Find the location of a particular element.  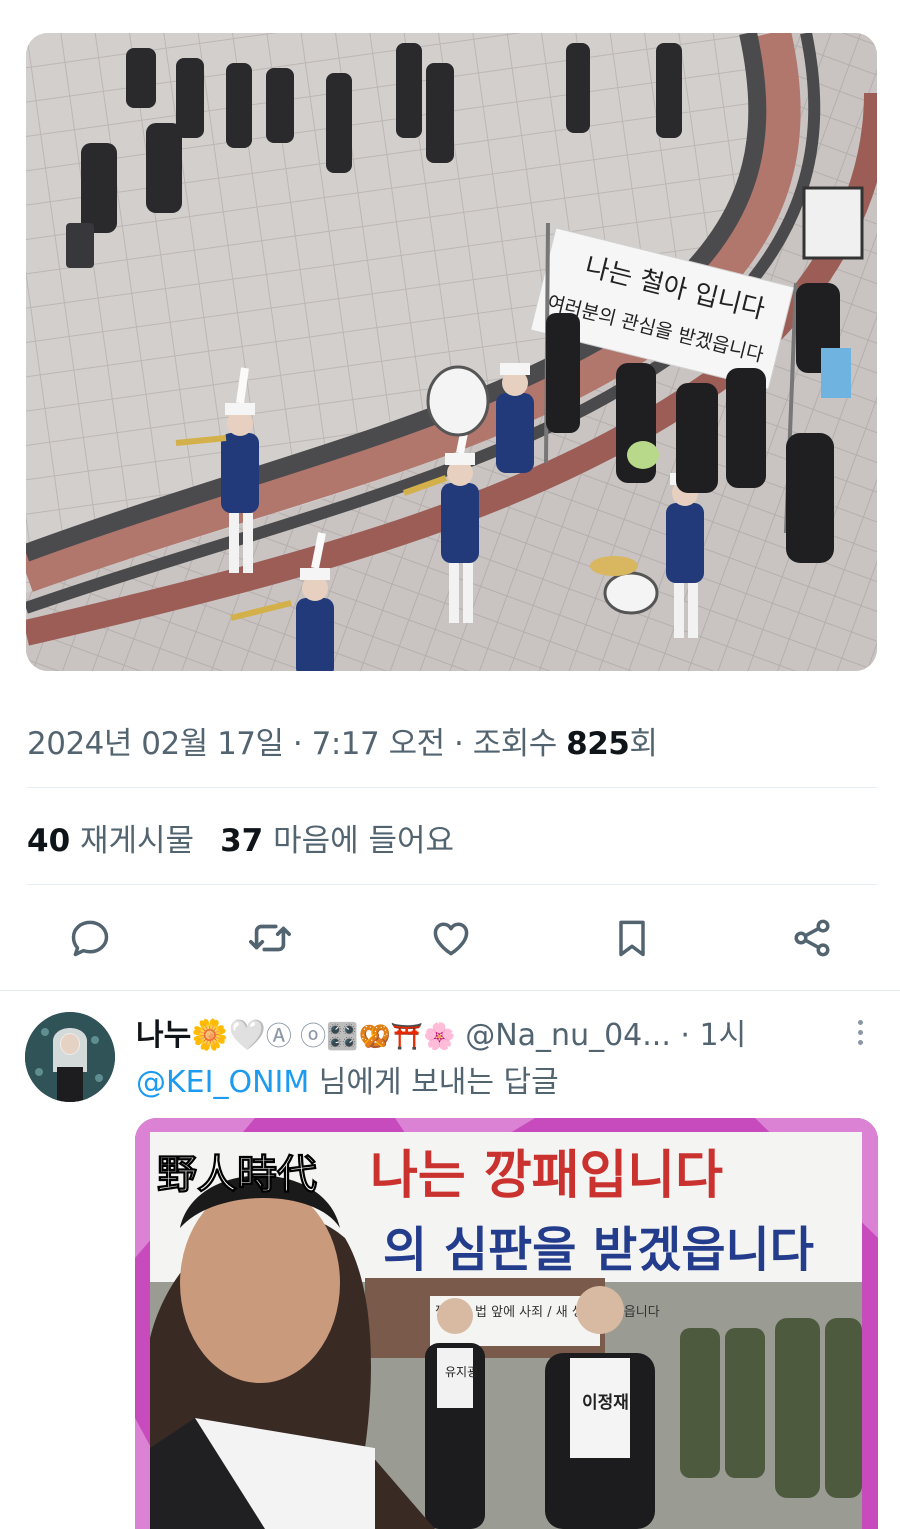

bookmark-icon is located at coordinates (632, 938).